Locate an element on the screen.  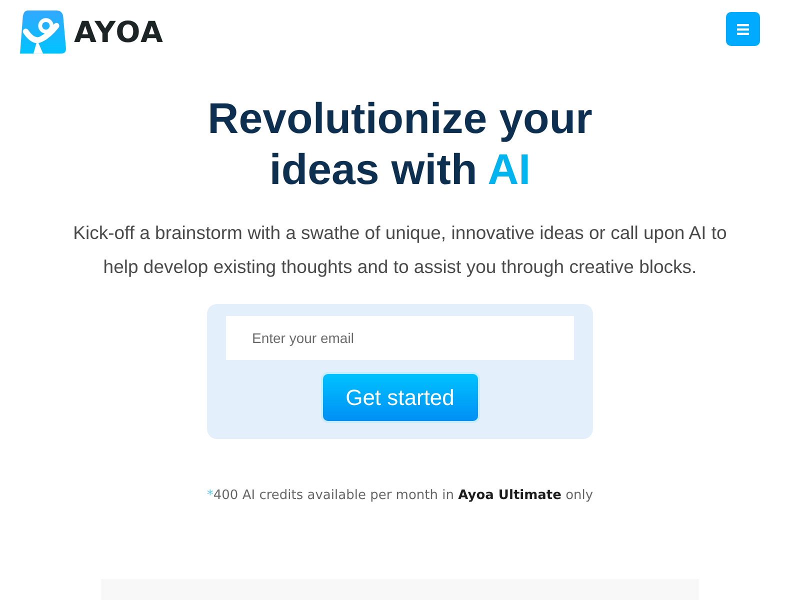
footnote: *400 AI credits available per month in Ayoa Ultimate only is located at coordinates (400, 495).